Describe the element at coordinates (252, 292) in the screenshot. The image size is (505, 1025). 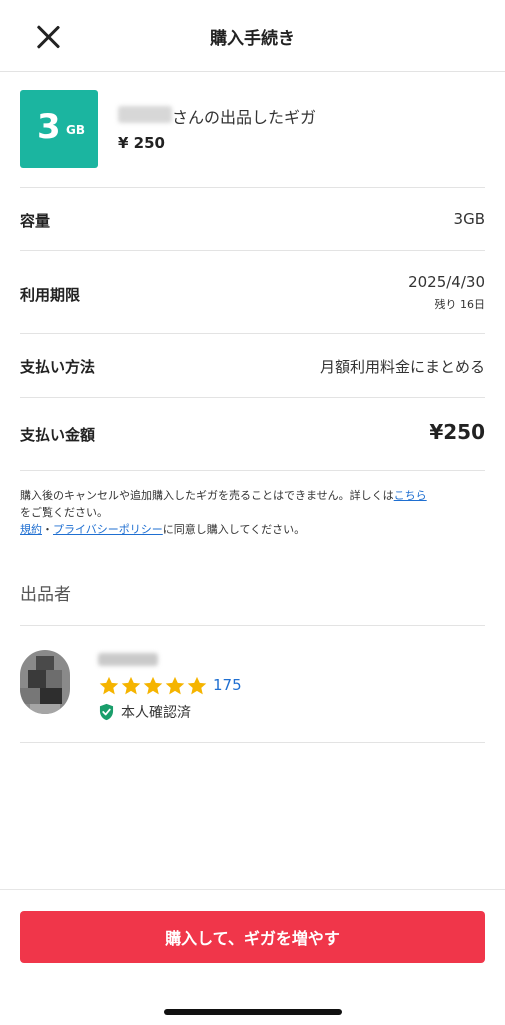
I see `expiry-row: 利用期限 2025/4/30 残り 16日` at that location.